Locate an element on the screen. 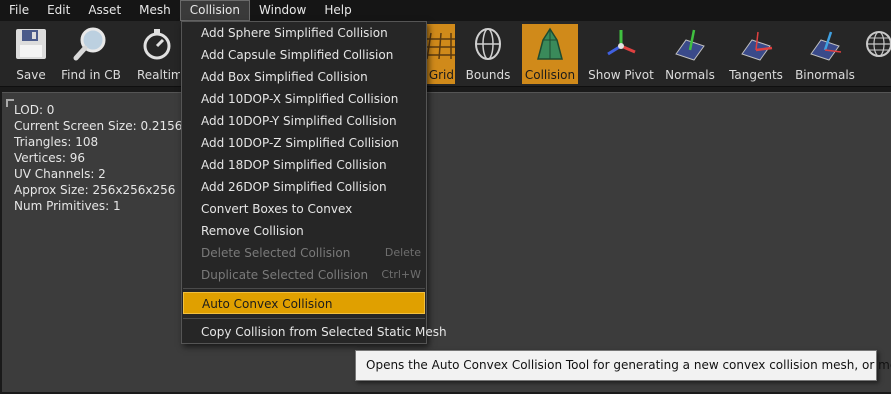 The height and width of the screenshot is (394, 891). viewport-corner-marker is located at coordinates (10, 103).